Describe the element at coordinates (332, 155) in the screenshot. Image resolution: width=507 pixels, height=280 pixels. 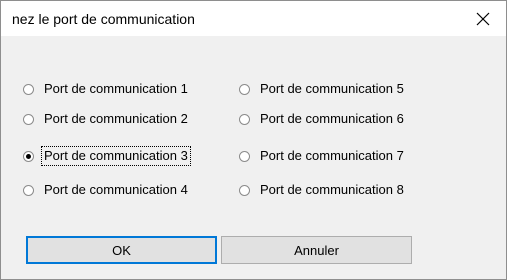
I see `radio-label: Port de communication 7` at that location.